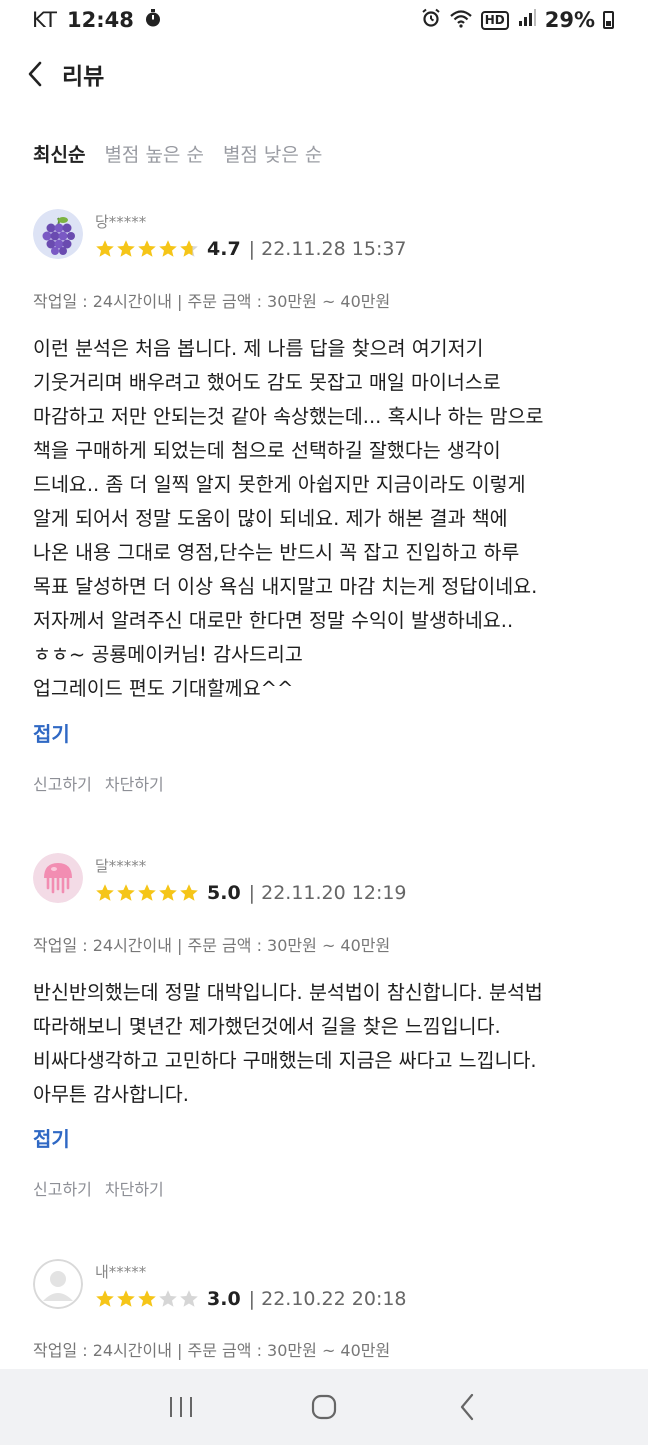 This screenshot has height=1445, width=648. I want to click on system-back-button, so click(467, 1407).